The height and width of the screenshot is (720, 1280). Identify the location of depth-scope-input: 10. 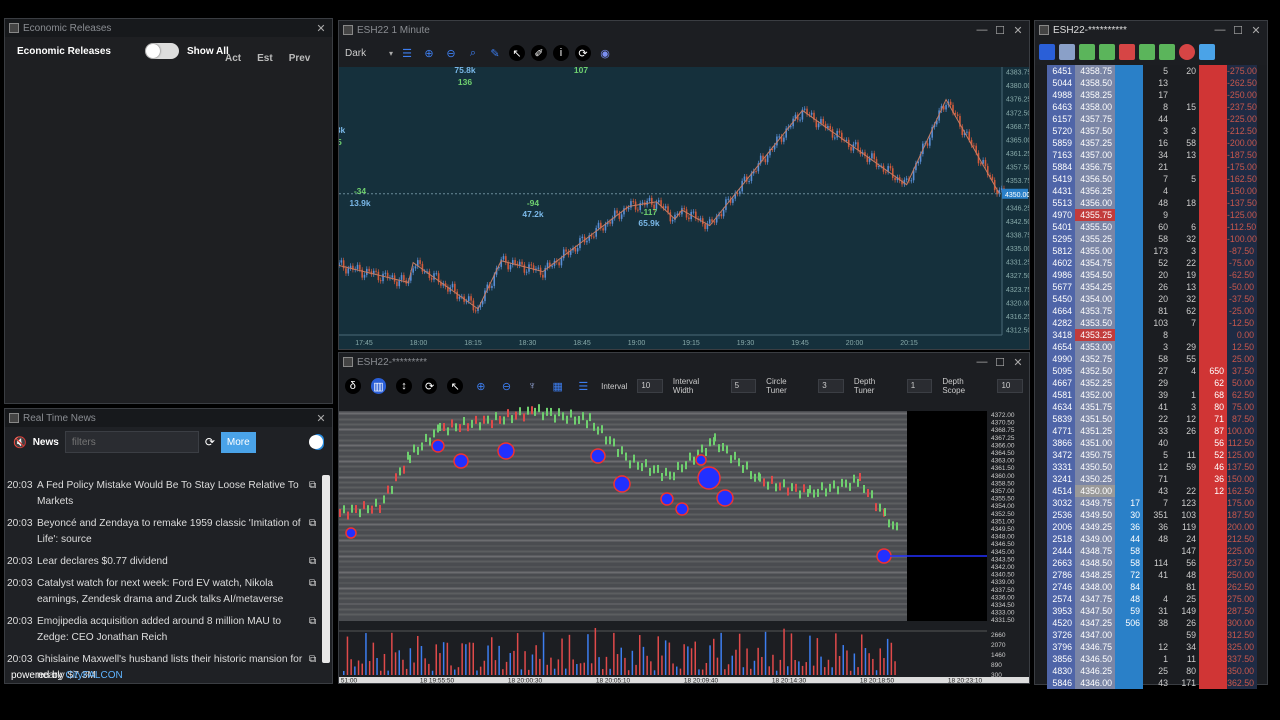
(1010, 386).